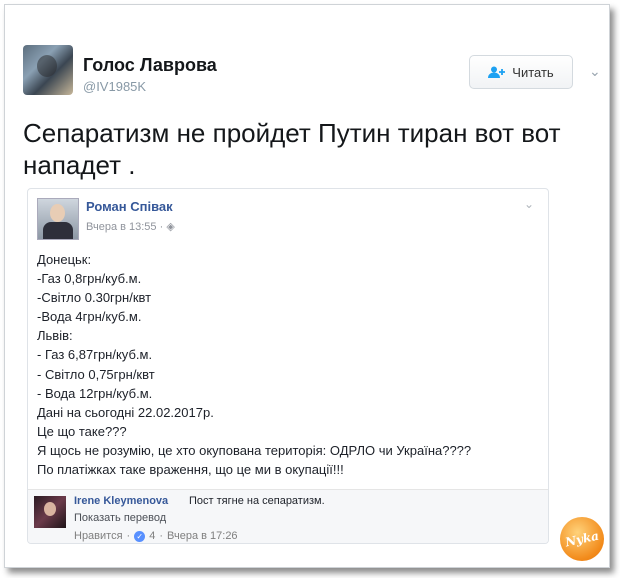 The height and width of the screenshot is (578, 620). What do you see at coordinates (120, 518) in the screenshot?
I see `show-translation-link: Показать перевод` at bounding box center [120, 518].